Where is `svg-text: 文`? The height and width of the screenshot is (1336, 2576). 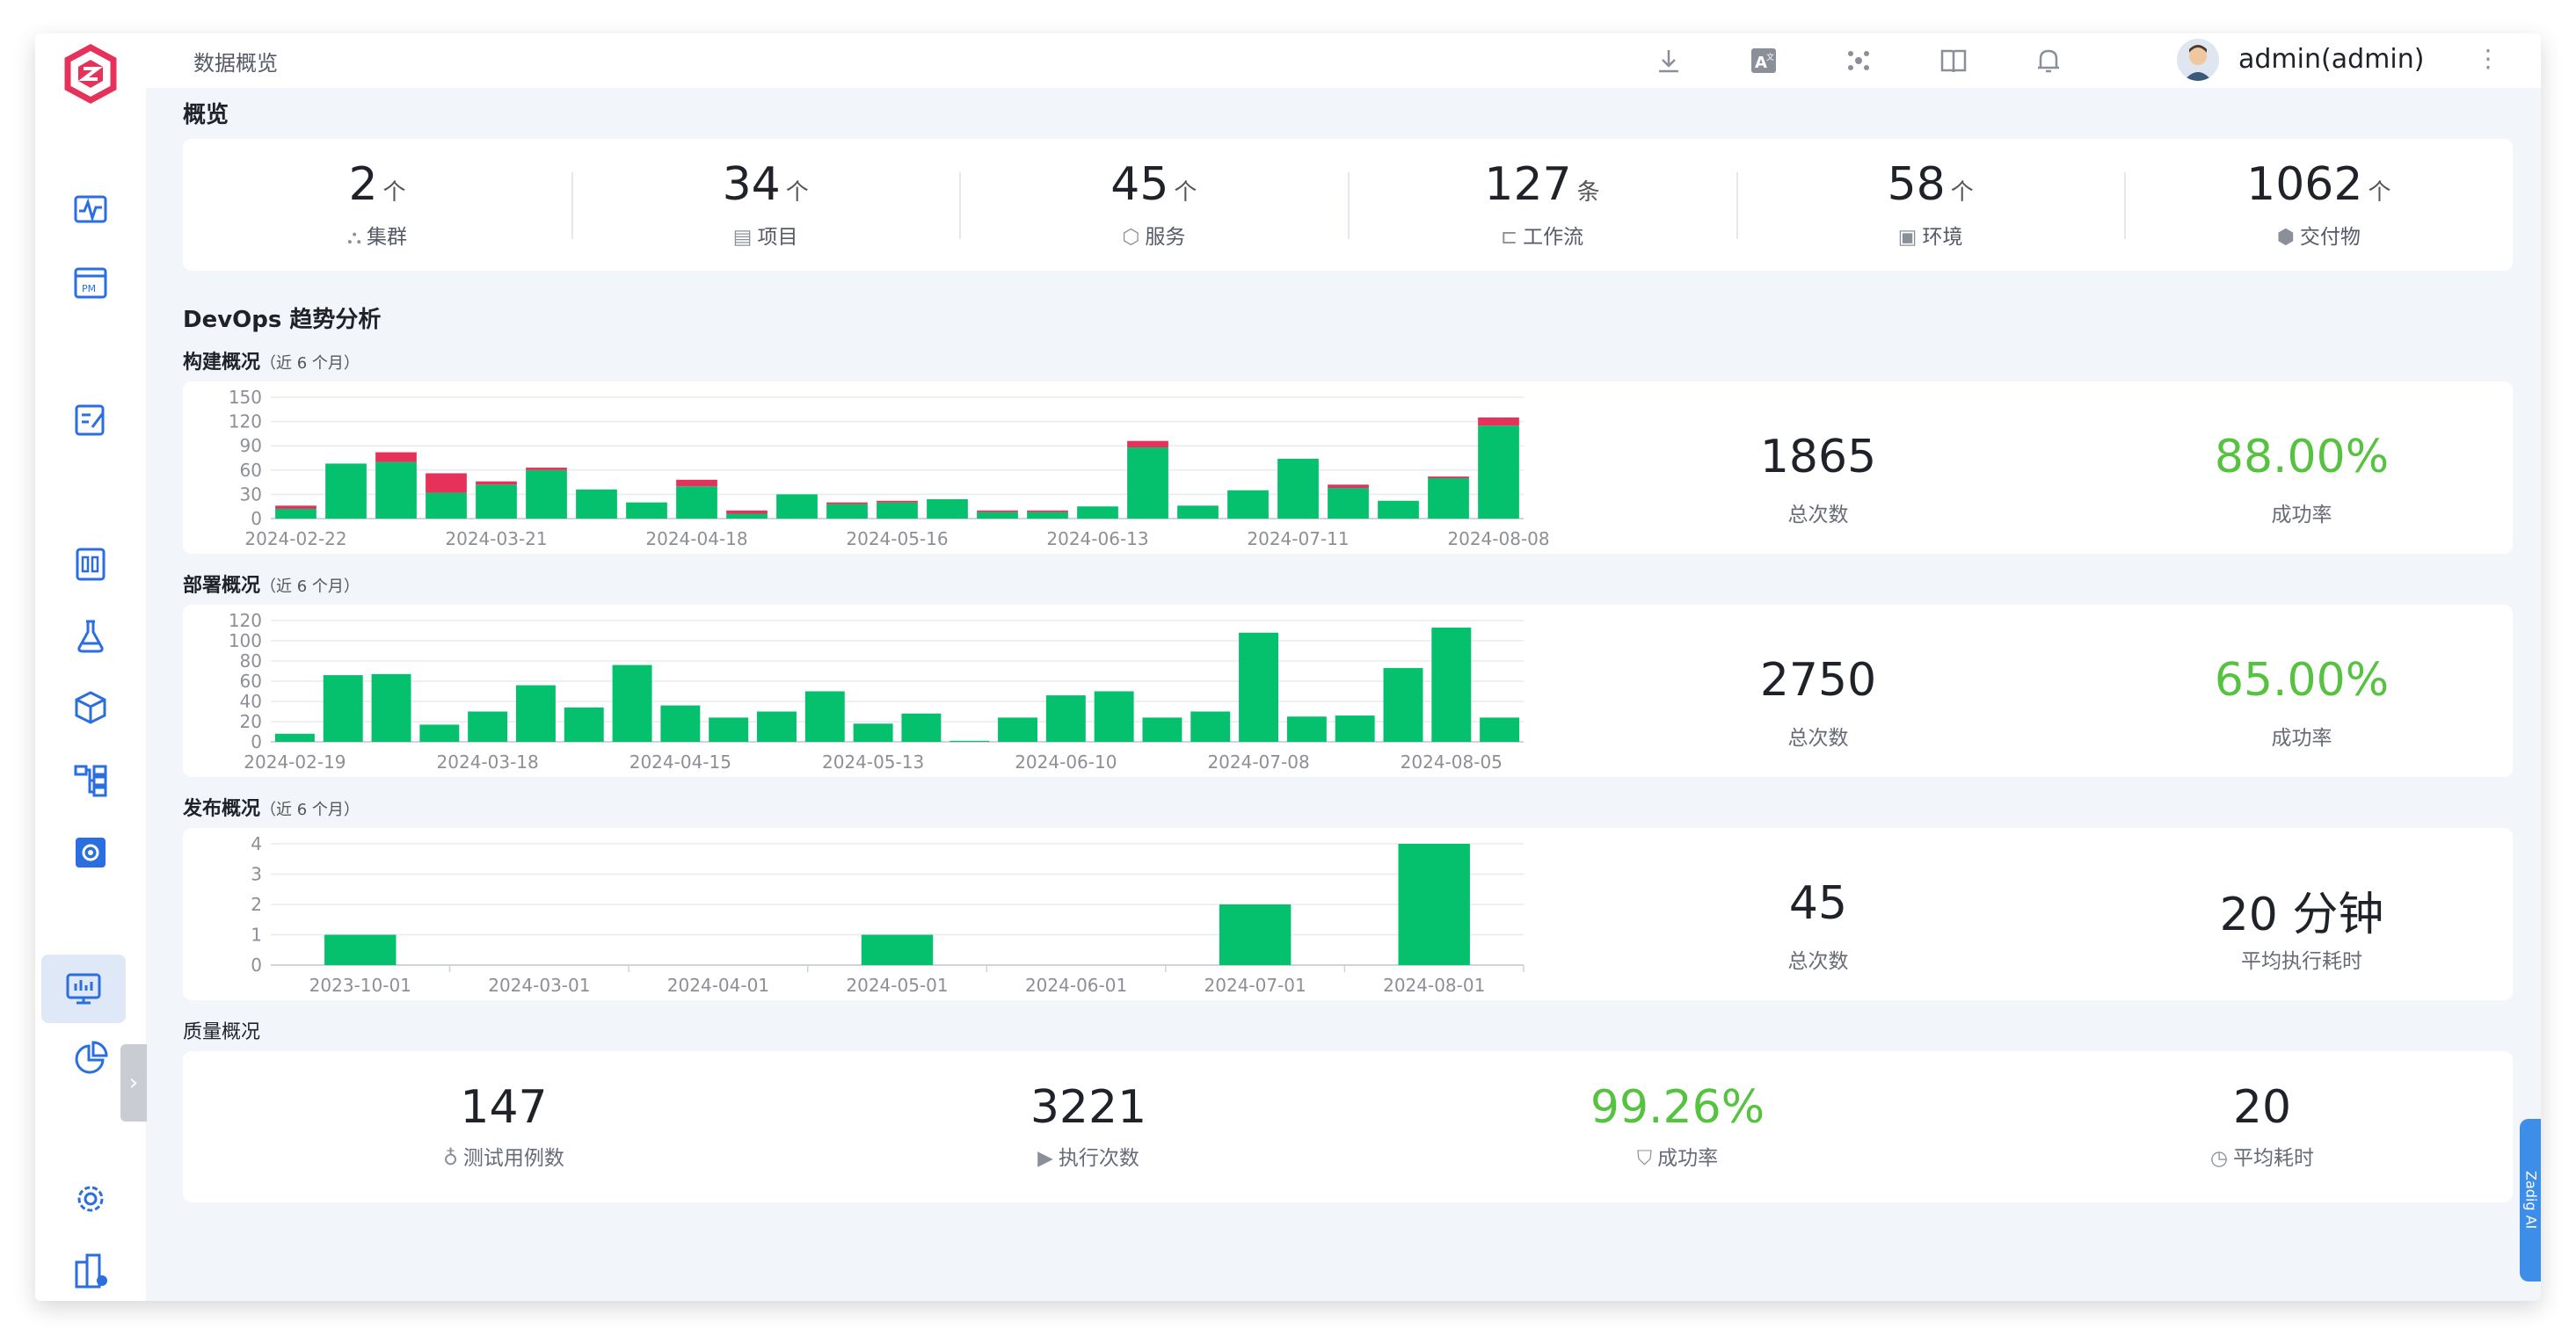 svg-text: 文 is located at coordinates (1770, 57).